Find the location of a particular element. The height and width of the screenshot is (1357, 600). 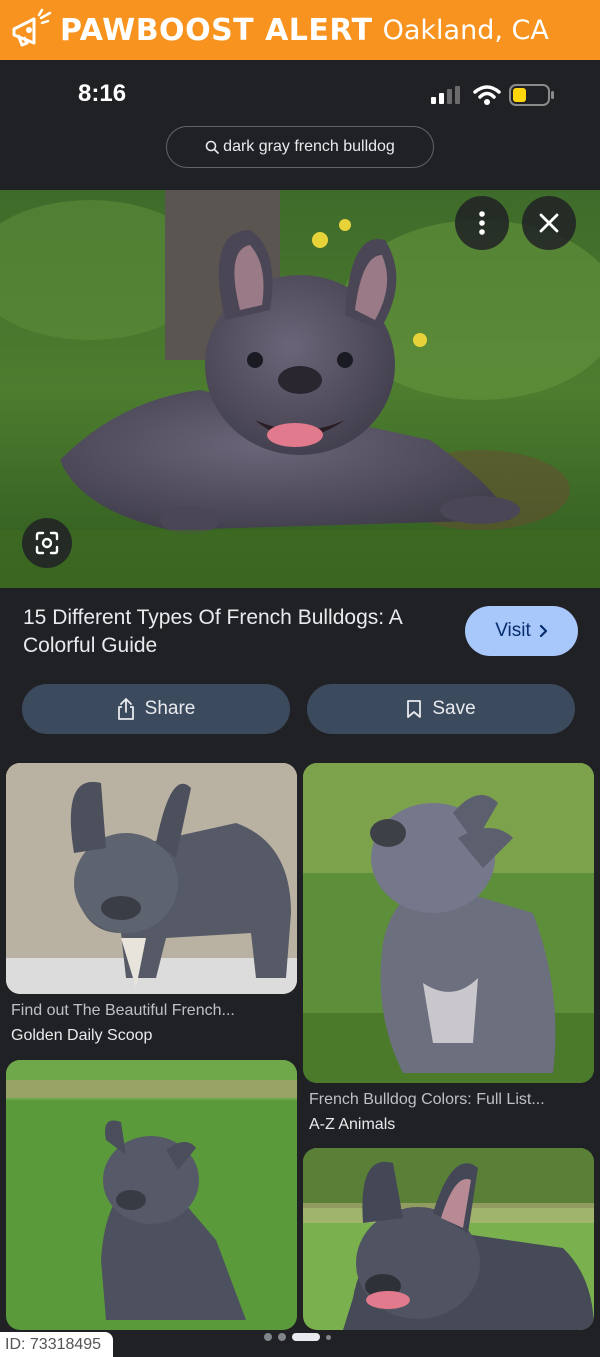

cellular-signal-icon is located at coordinates (445, 95).